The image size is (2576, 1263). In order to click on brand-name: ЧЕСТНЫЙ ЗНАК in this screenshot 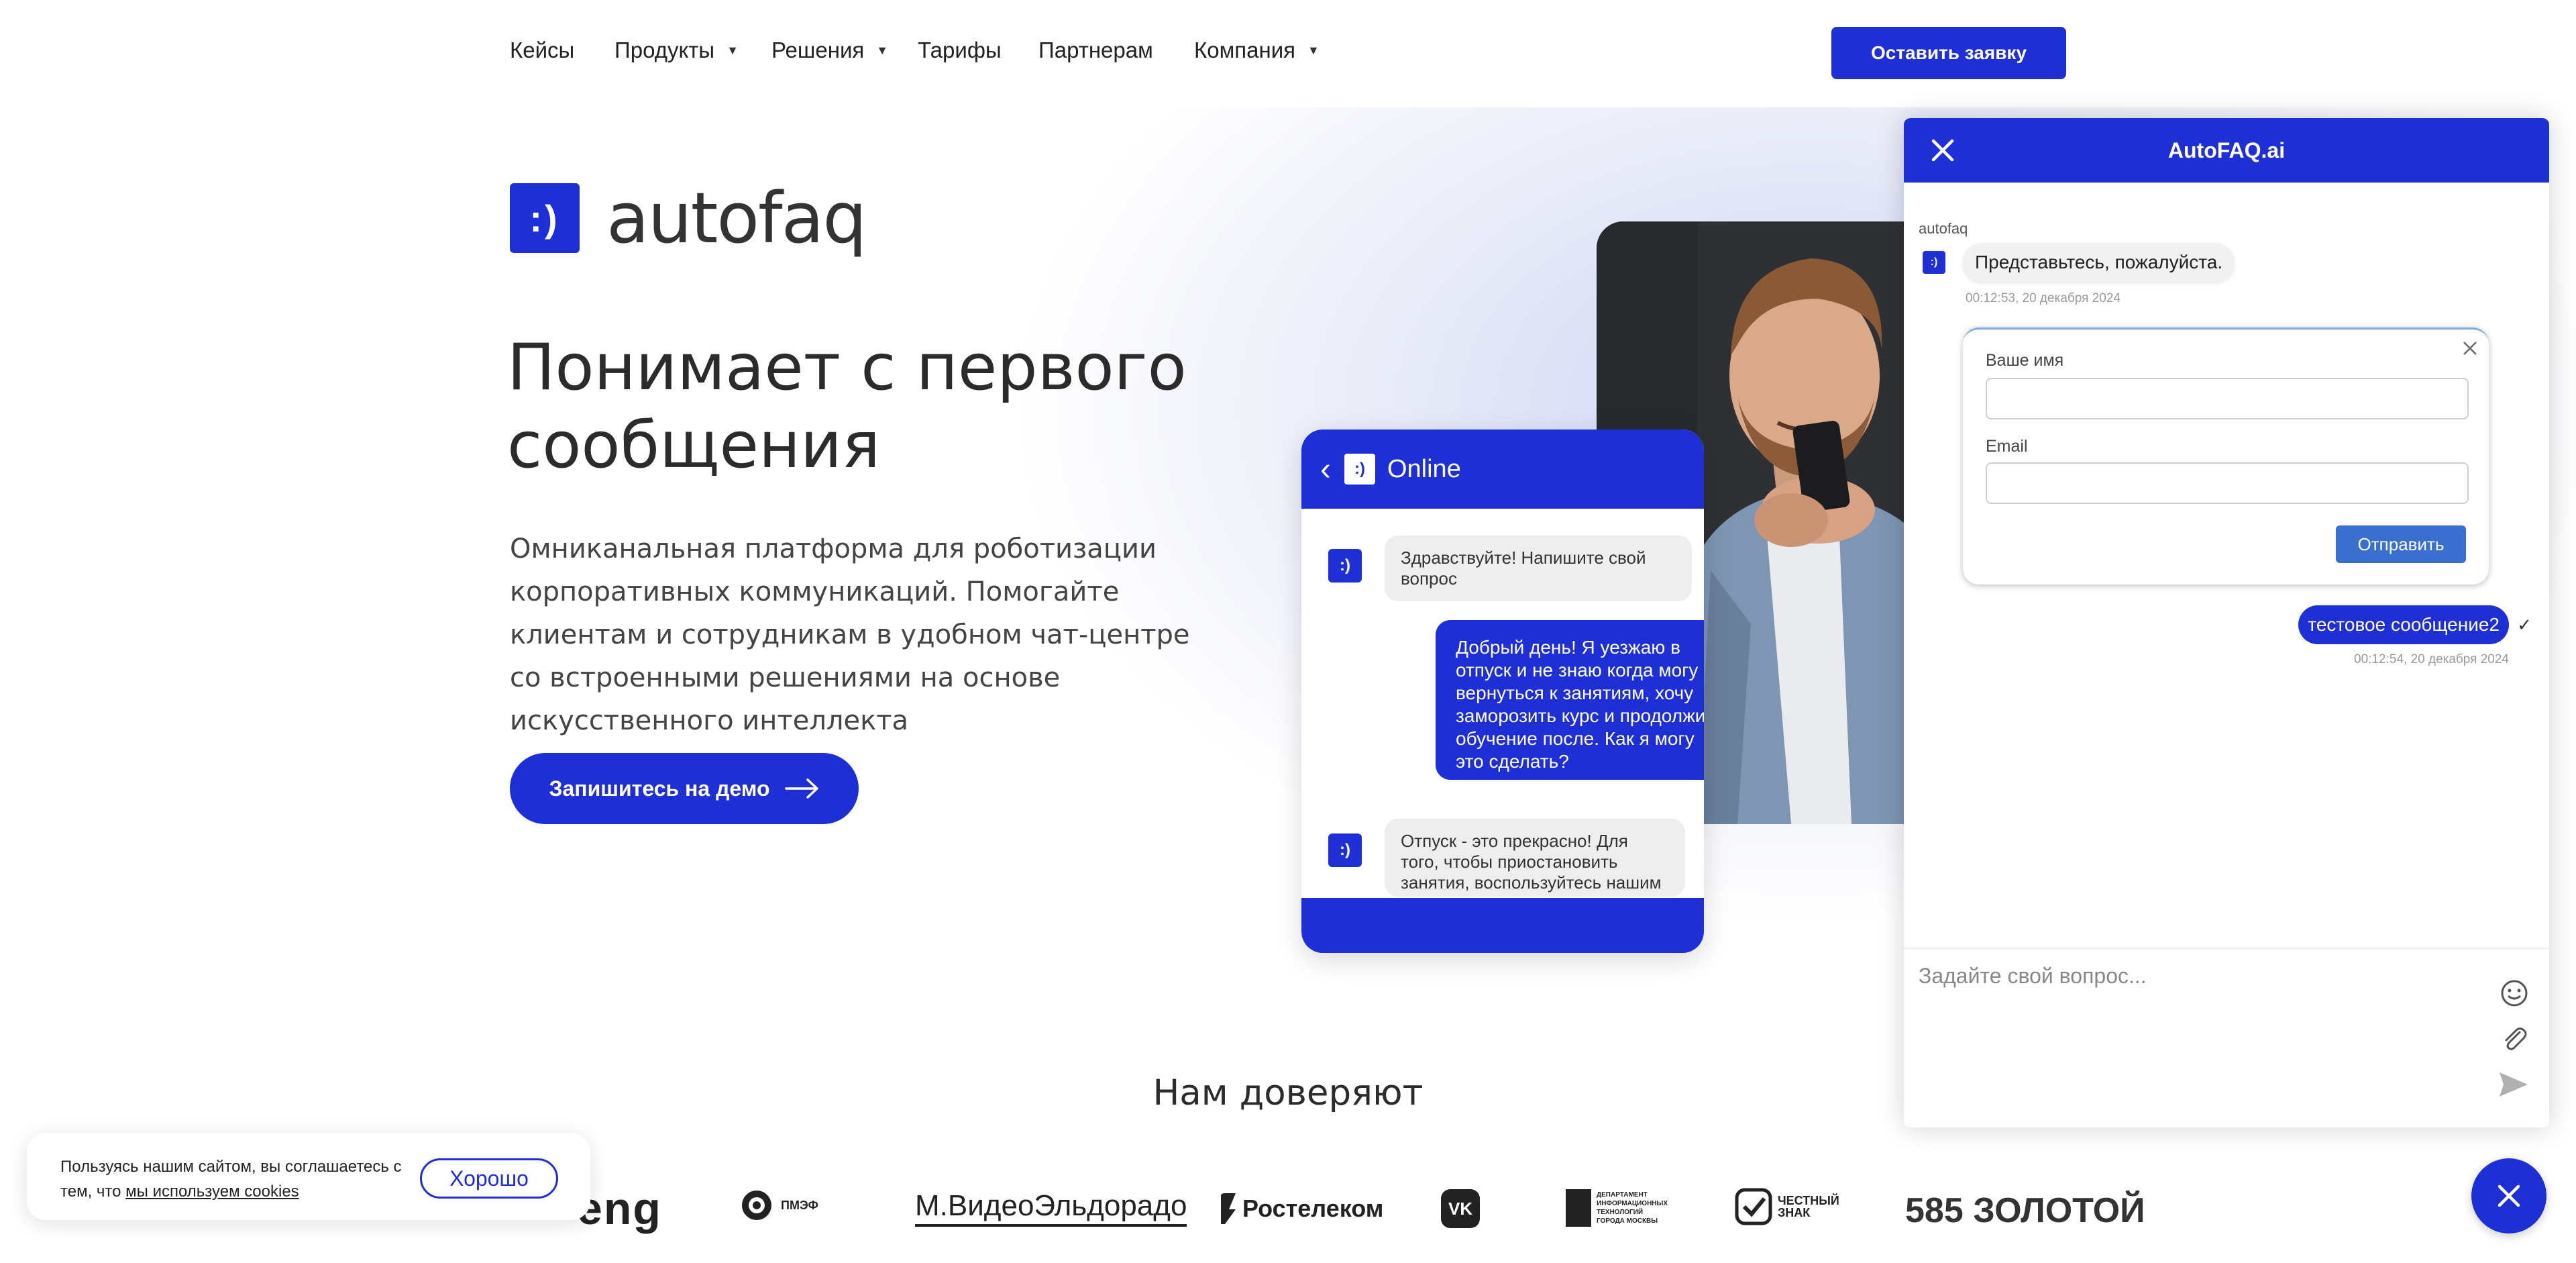, I will do `click(1808, 1206)`.